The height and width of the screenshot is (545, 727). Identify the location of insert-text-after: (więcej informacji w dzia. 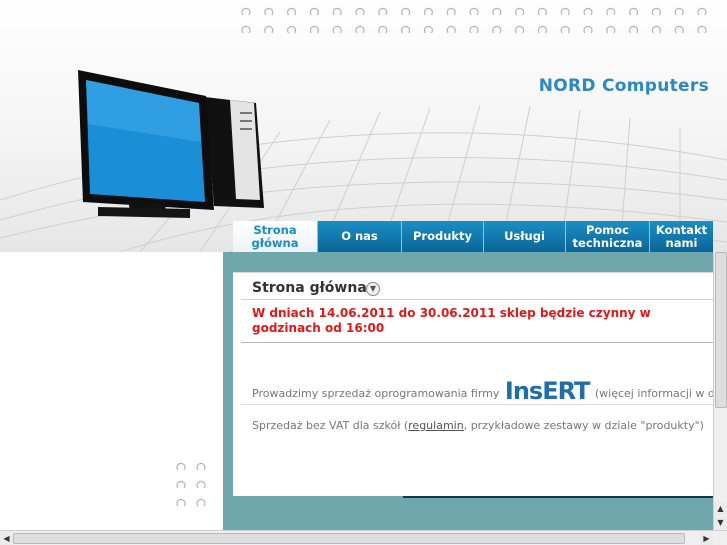
(660, 393).